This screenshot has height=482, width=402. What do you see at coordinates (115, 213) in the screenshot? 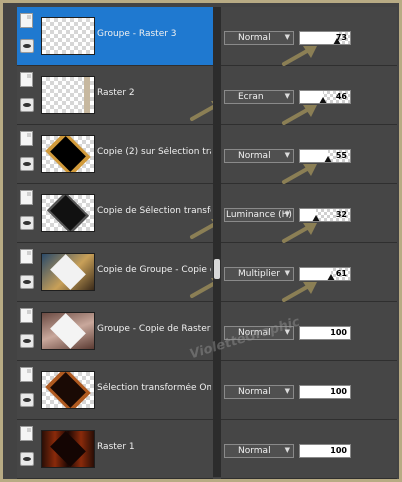
I see `layer-row: Copie de Sélection transform` at bounding box center [115, 213].